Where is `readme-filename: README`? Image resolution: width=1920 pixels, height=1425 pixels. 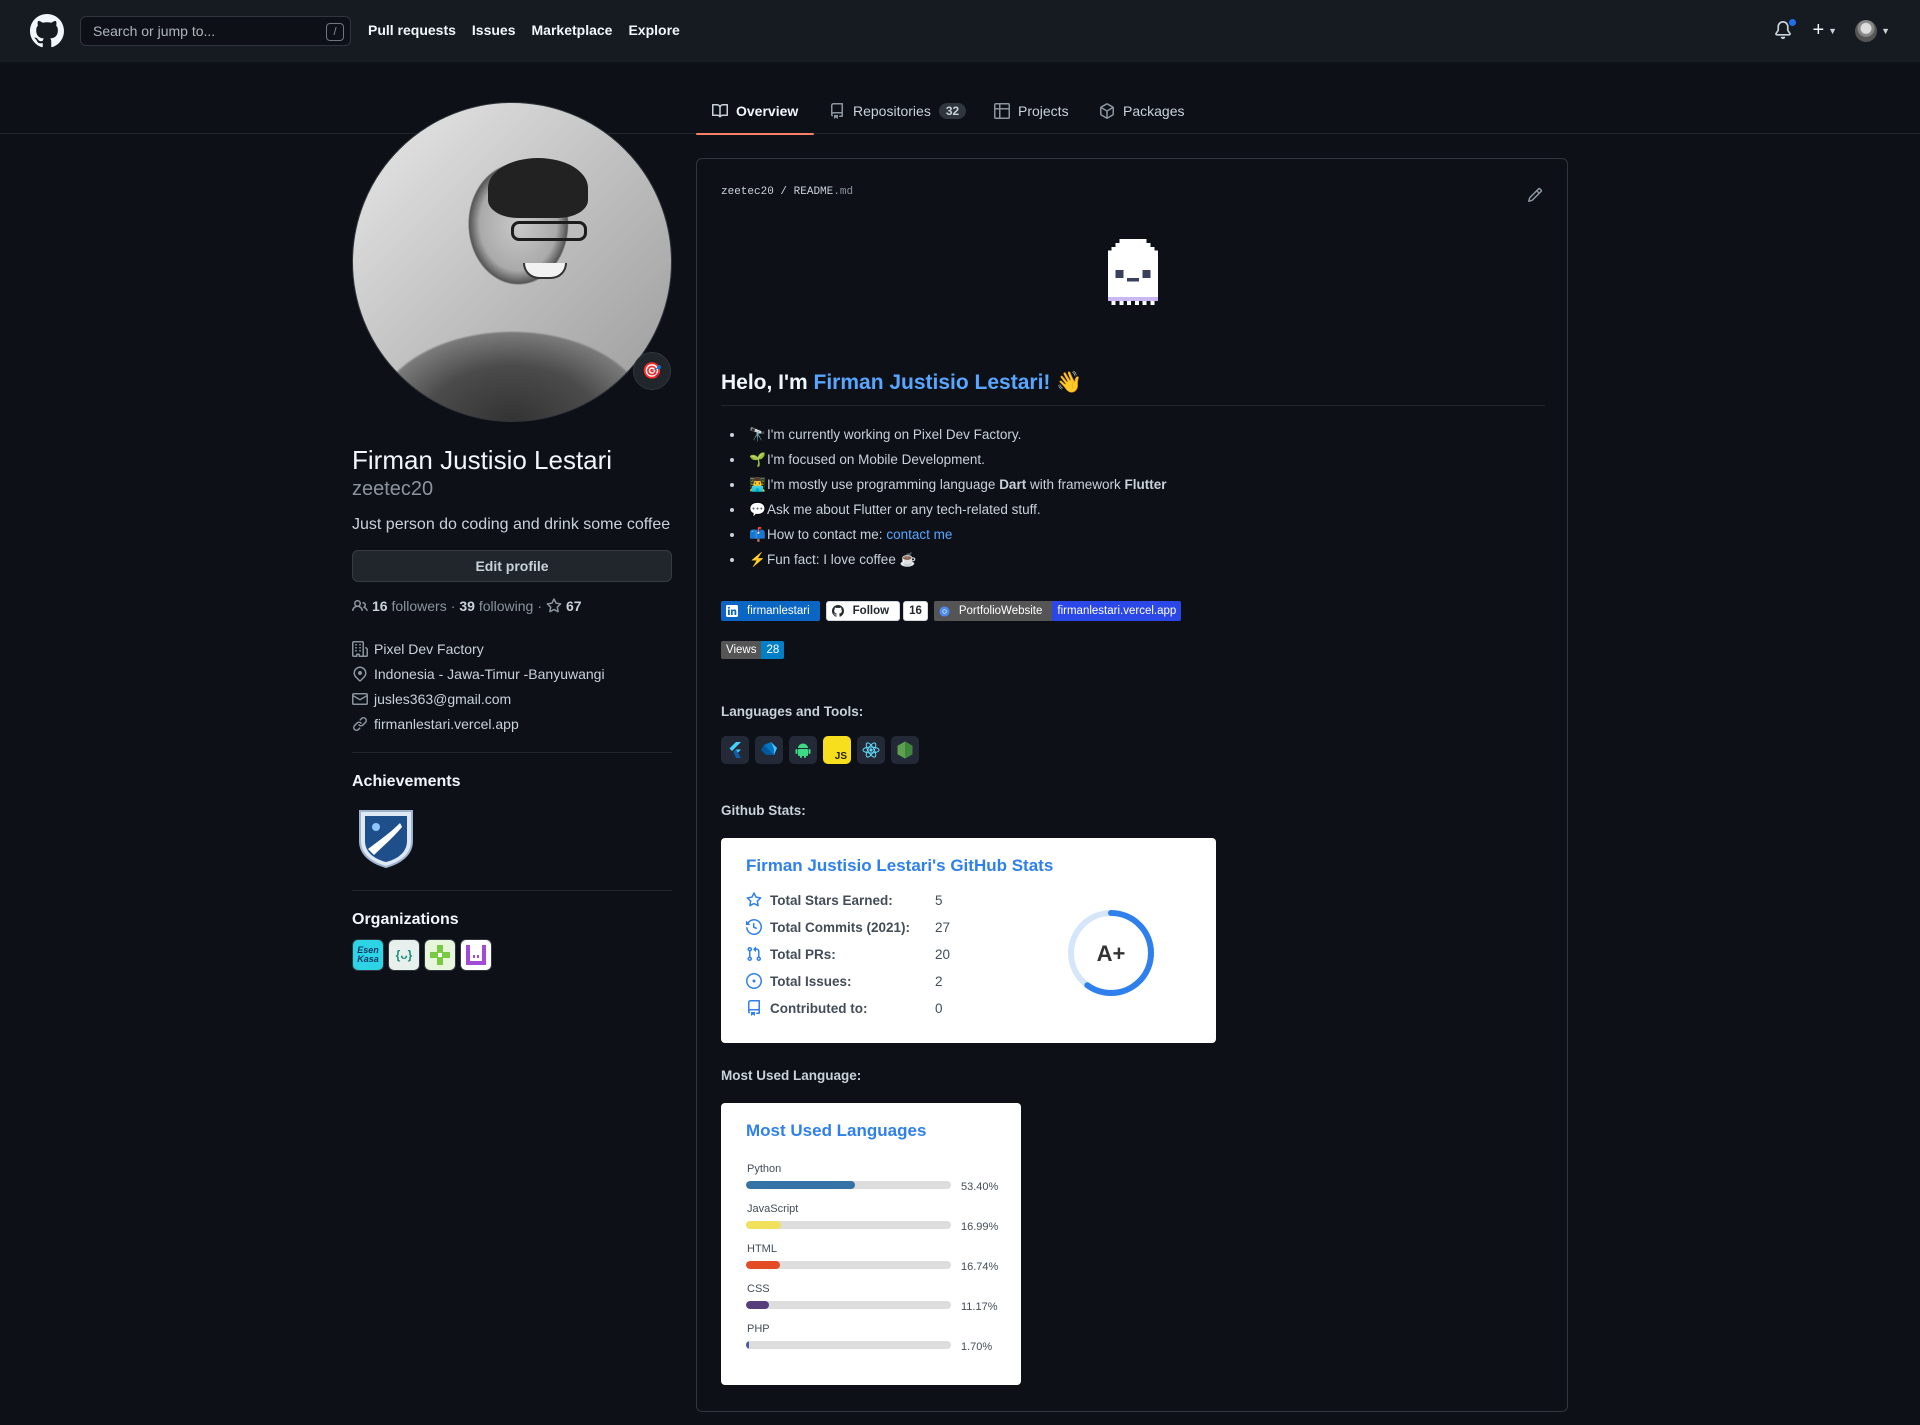 readme-filename: README is located at coordinates (813, 192).